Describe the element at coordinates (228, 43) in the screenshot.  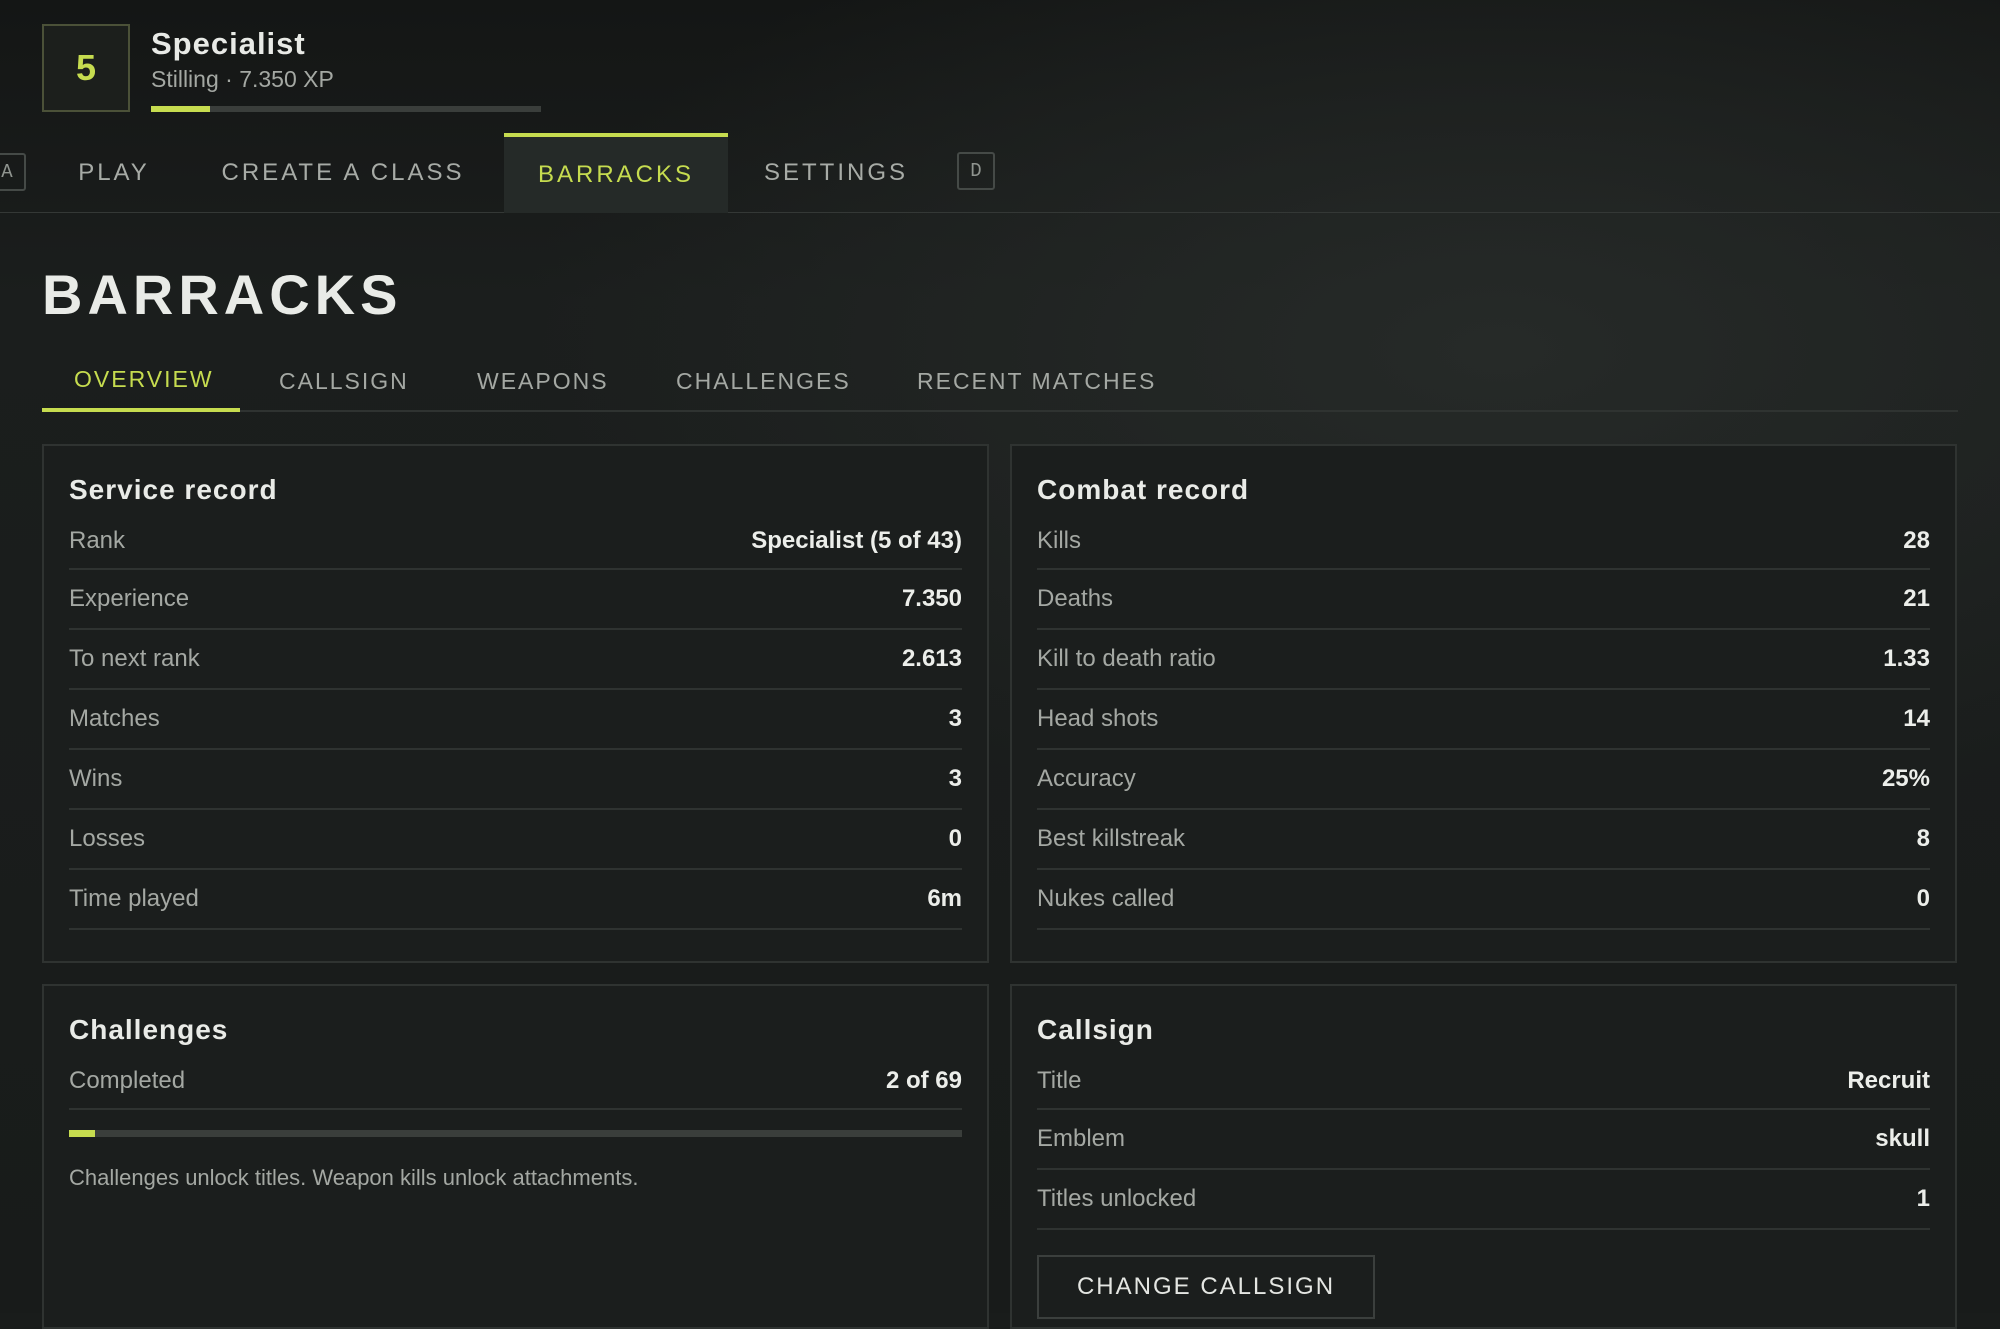
I see `rank-name: Specialist` at that location.